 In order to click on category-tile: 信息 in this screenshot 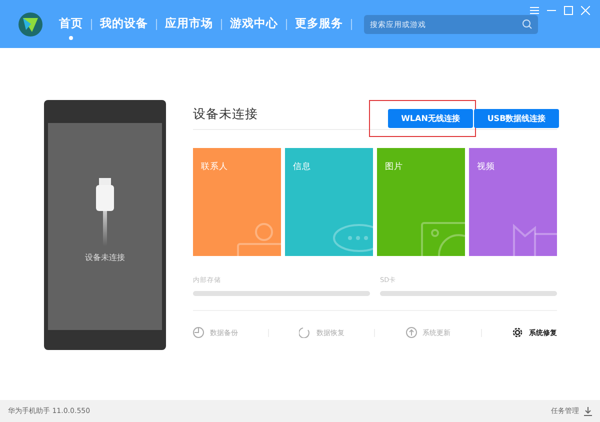, I will do `click(329, 202)`.